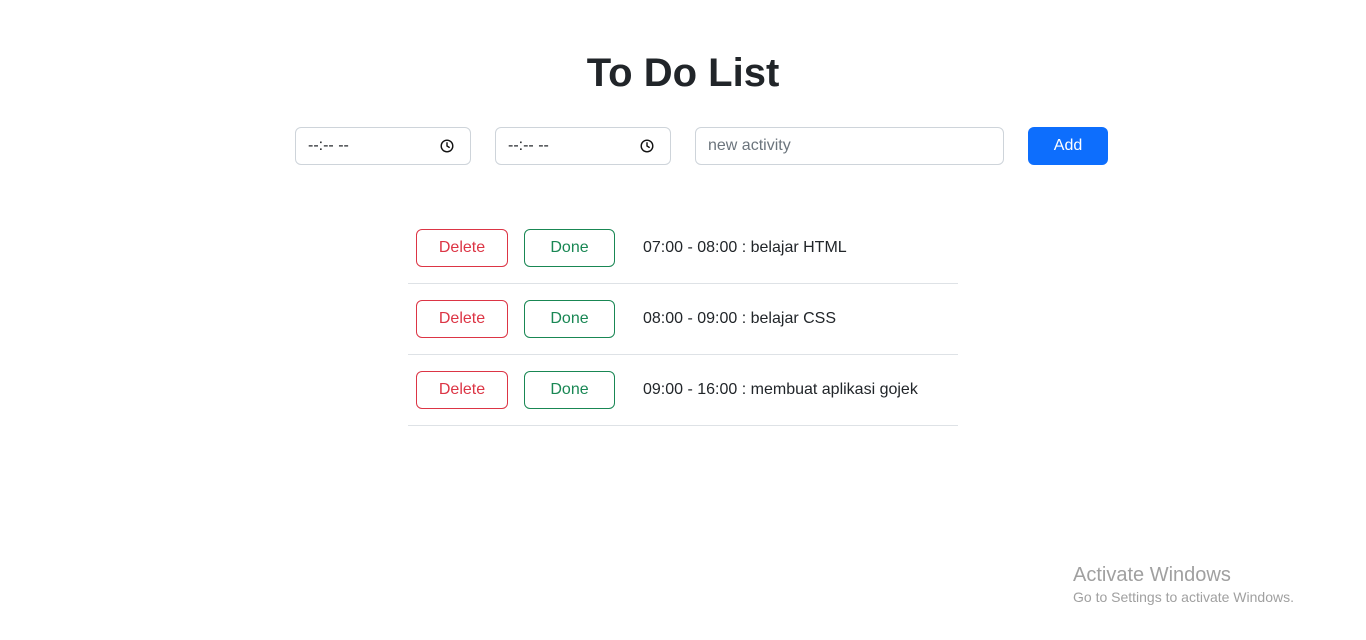 Image resolution: width=1366 pixels, height=640 pixels. Describe the element at coordinates (1068, 146) in the screenshot. I see `add-button: Add` at that location.